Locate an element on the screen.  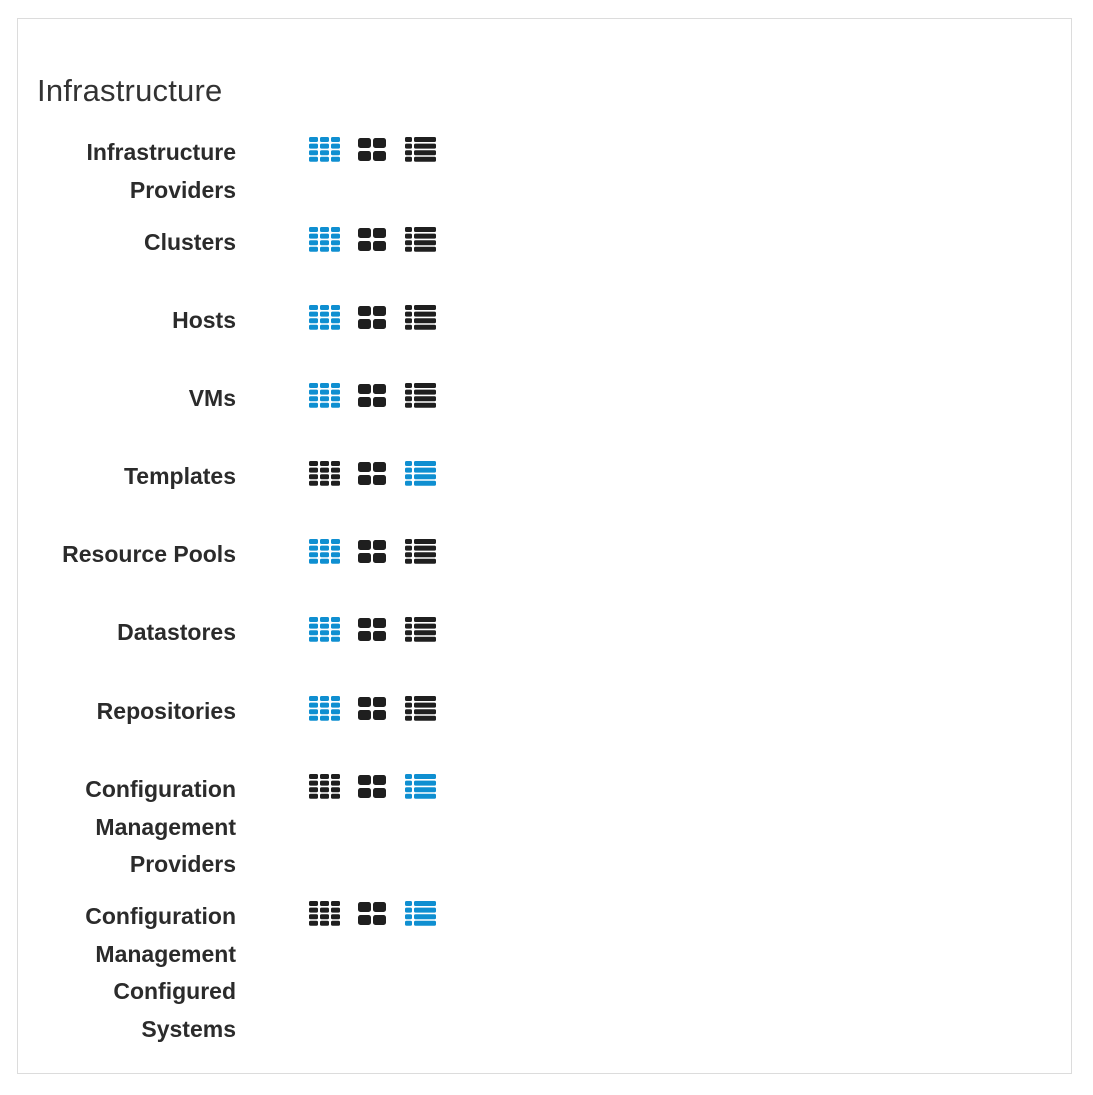
row-label: Hosts is located at coordinates (204, 320).